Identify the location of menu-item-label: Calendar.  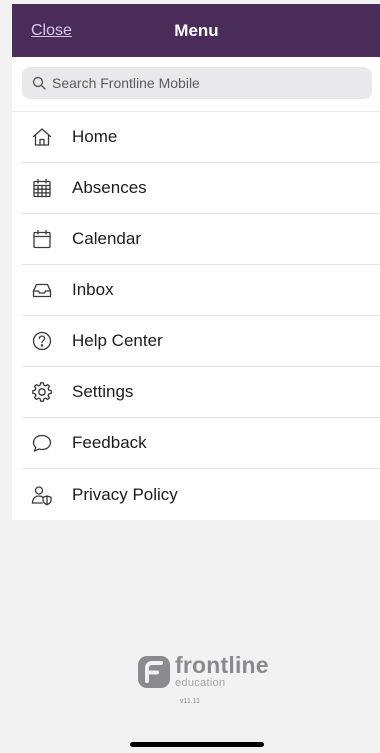
(106, 238).